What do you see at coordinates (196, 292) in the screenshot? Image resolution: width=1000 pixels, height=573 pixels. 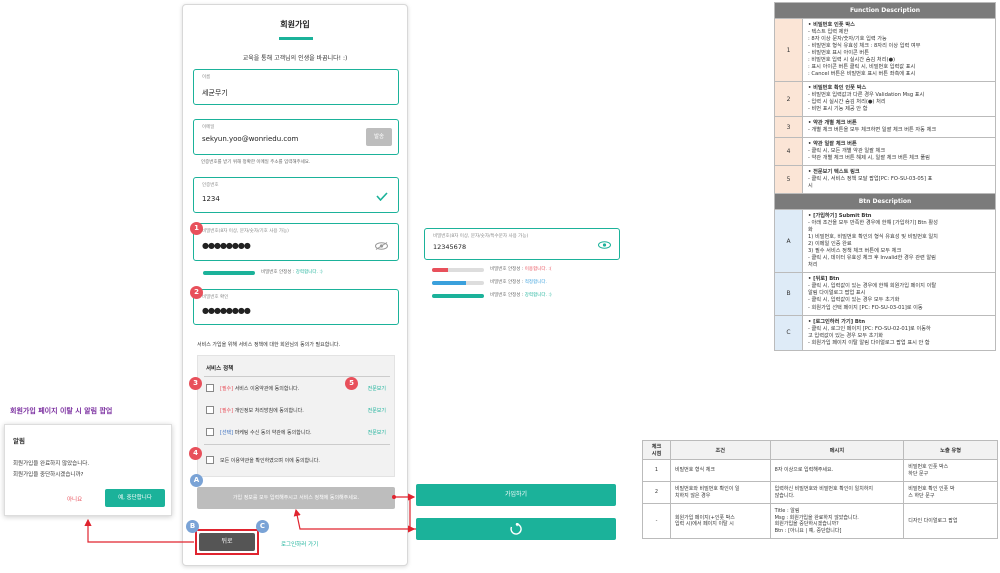 I see `marker-2: 2` at bounding box center [196, 292].